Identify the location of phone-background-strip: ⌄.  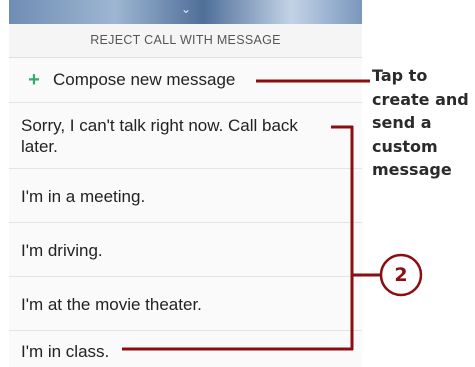
(185, 12).